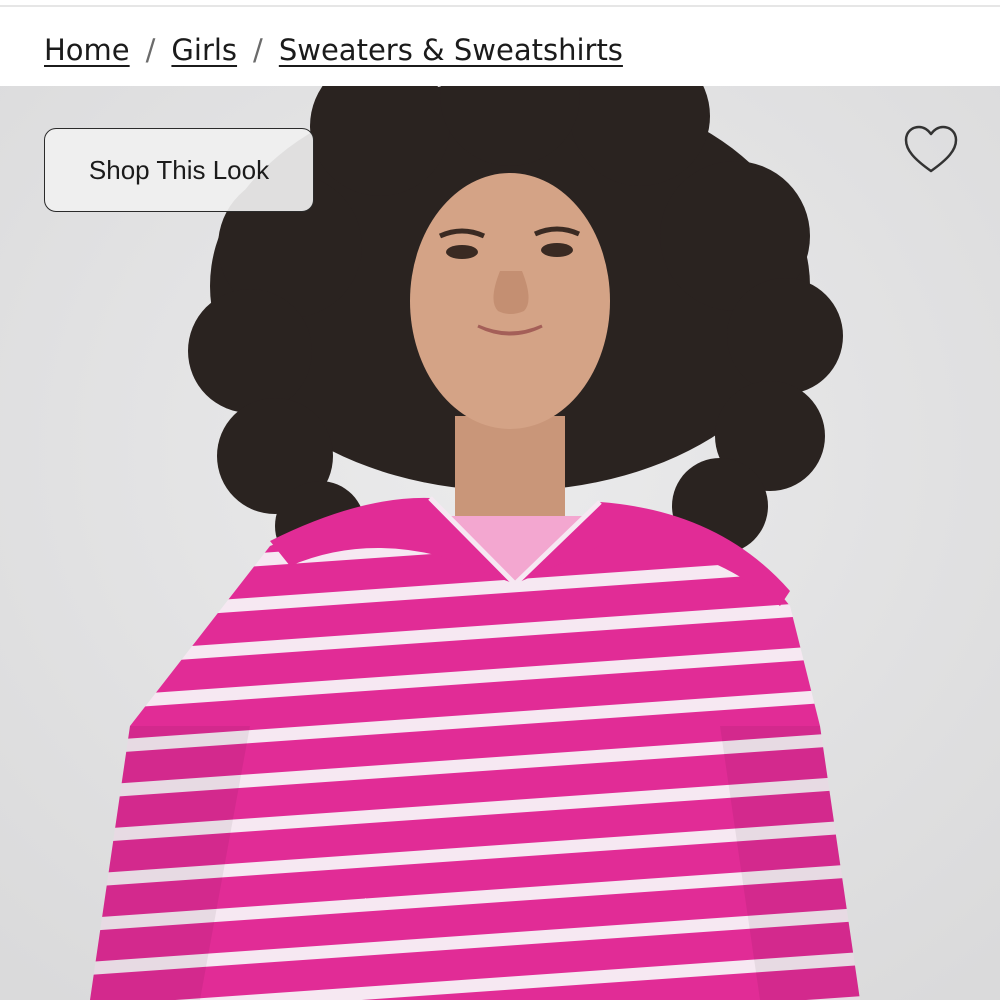 The height and width of the screenshot is (1000, 1000). I want to click on header-divider, so click(500, 6).